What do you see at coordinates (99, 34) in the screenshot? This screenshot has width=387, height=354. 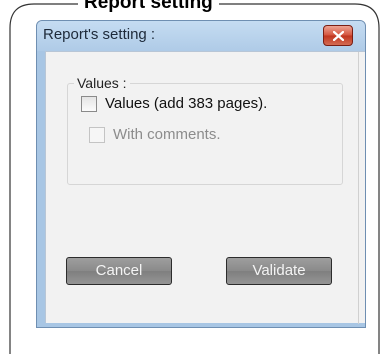 I see `dialog-title: Report's setting :` at bounding box center [99, 34].